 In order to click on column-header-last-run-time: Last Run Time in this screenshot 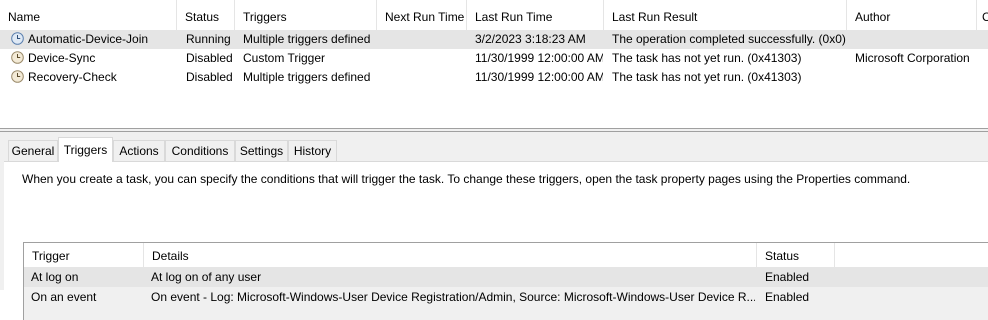, I will do `click(535, 15)`.